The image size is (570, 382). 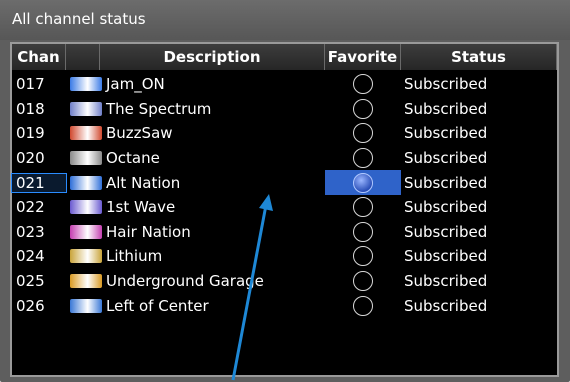 I want to click on pointer-arrow-annotation, so click(x=252, y=287).